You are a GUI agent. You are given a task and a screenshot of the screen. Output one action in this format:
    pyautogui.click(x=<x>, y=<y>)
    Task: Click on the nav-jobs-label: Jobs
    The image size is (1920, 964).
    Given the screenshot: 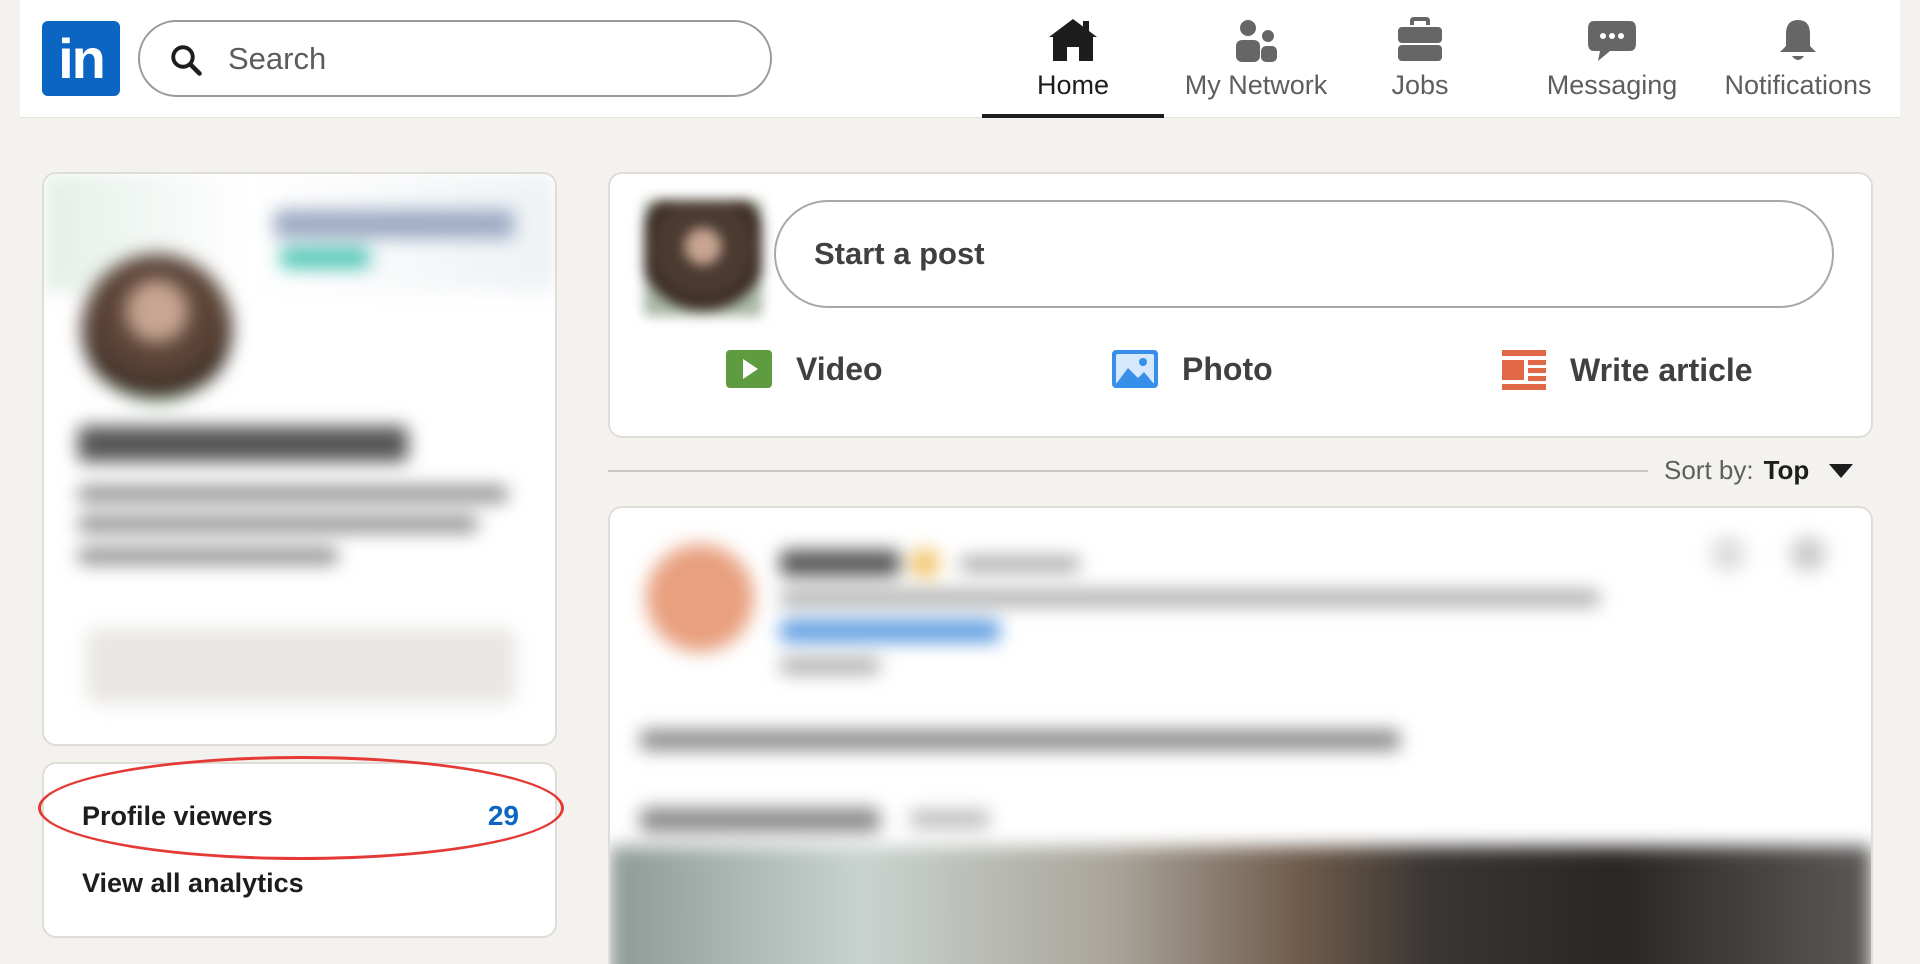 What is the action you would take?
    pyautogui.click(x=1420, y=85)
    